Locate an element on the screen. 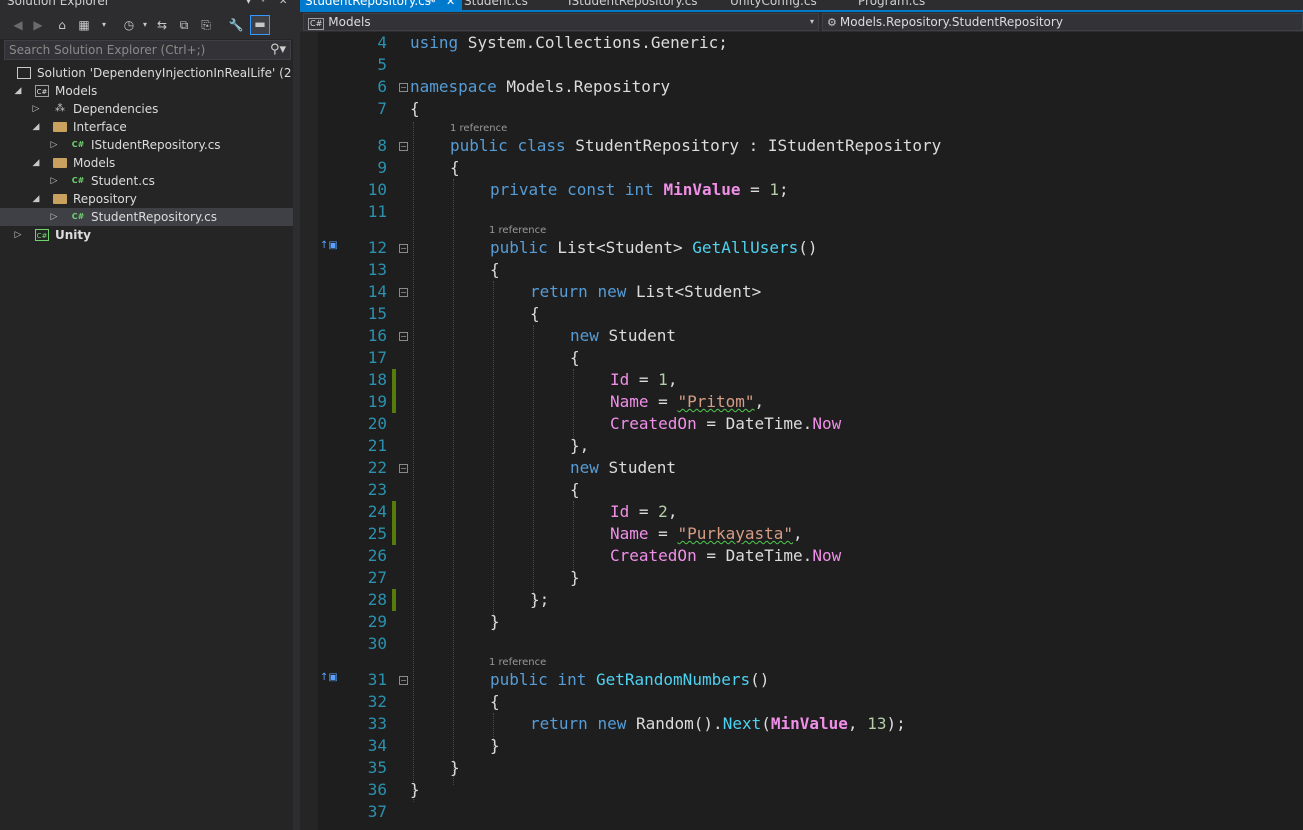 This screenshot has height=830, width=1303. code-line: CreatedOn = DateTime.Now is located at coordinates (725, 424).